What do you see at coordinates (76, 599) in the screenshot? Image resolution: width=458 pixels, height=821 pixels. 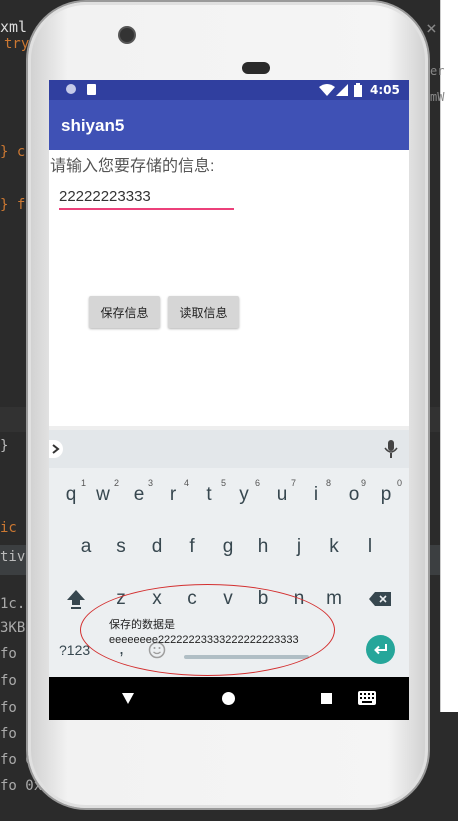 I see `shift-icon` at bounding box center [76, 599].